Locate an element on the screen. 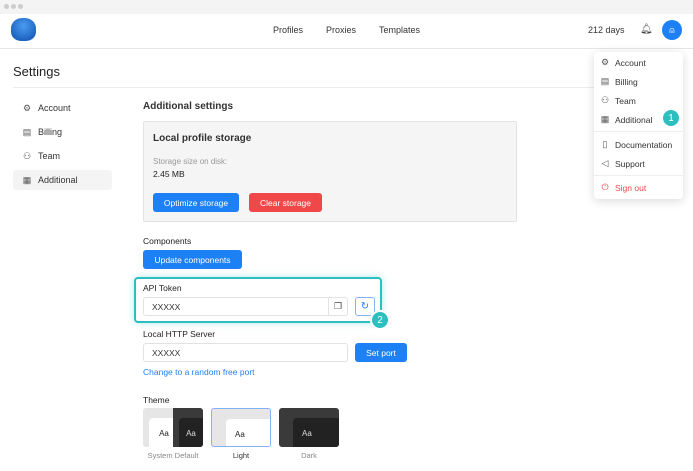 The width and height of the screenshot is (693, 471). nav-profiles: Profiles is located at coordinates (288, 30).